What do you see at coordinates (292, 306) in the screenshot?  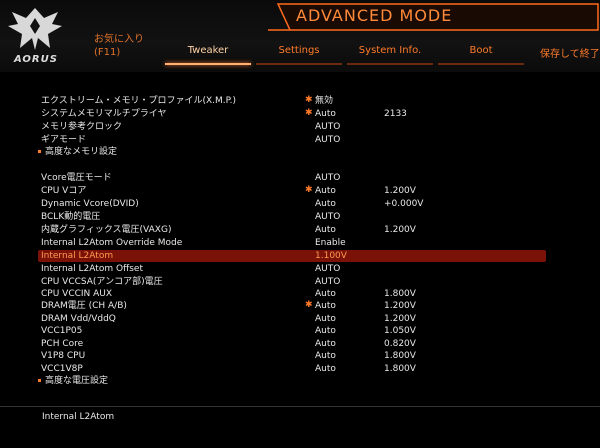 I see `setting-row-dram-voltage: DRAM電圧 (CH A/B) ✱ Auto 1.200V` at bounding box center [292, 306].